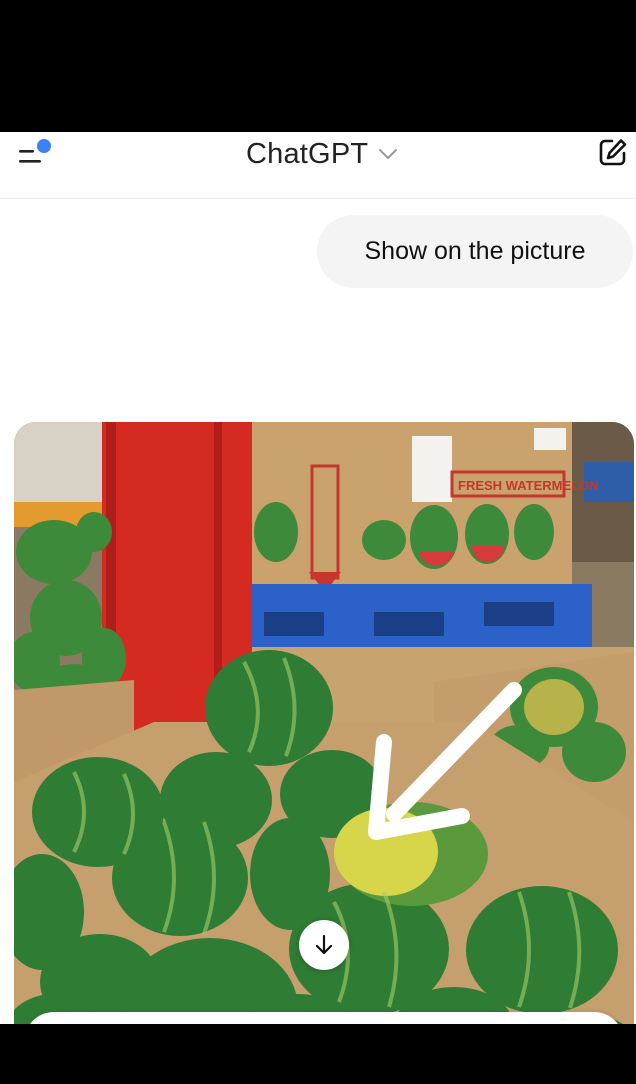 Image resolution: width=636 pixels, height=1084 pixels. Describe the element at coordinates (318, 1054) in the screenshot. I see `bottom-bar` at that location.